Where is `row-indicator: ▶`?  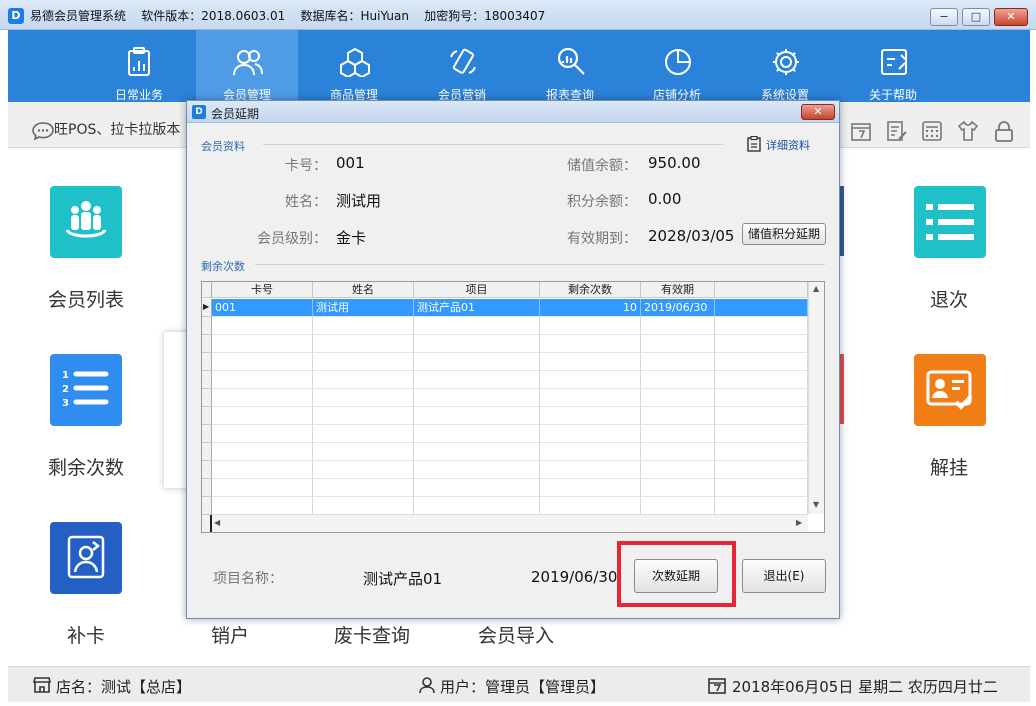 row-indicator: ▶ is located at coordinates (207, 308).